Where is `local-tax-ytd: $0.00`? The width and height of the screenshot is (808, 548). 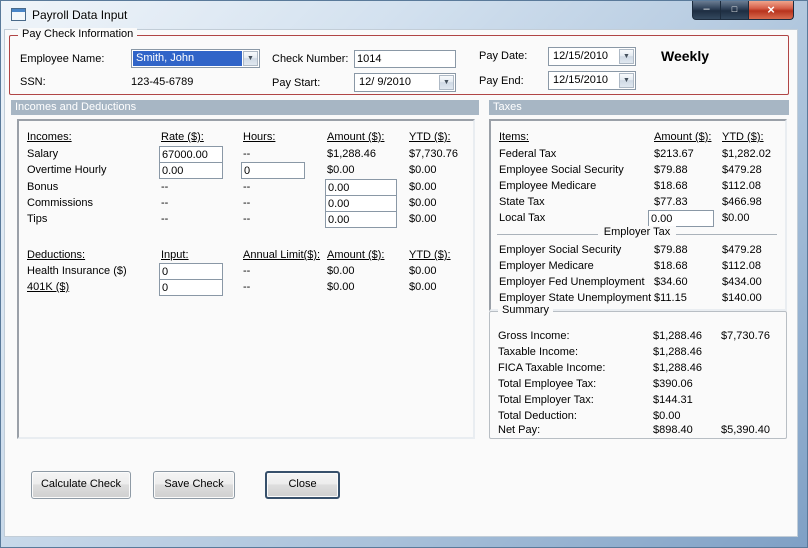
local-tax-ytd: $0.00 is located at coordinates (736, 218).